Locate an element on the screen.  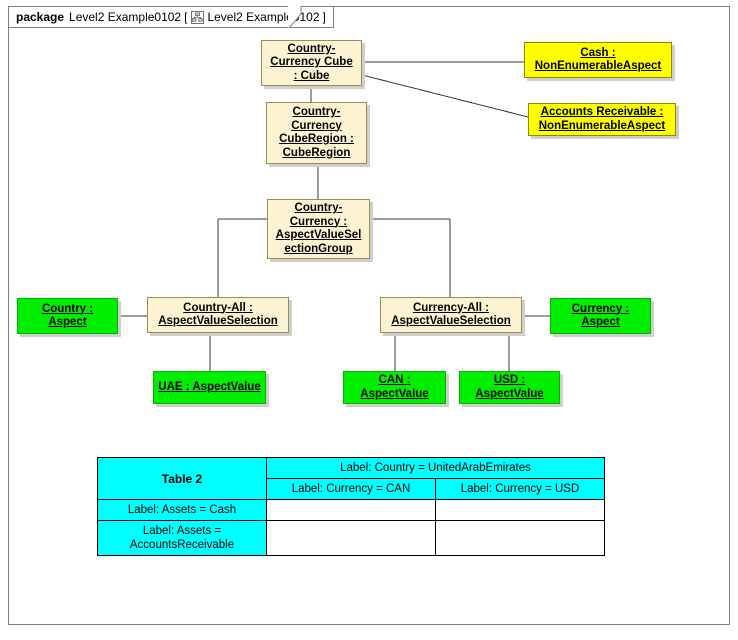
node-cash: Cash : NonEnumerableAspect is located at coordinates (598, 60).